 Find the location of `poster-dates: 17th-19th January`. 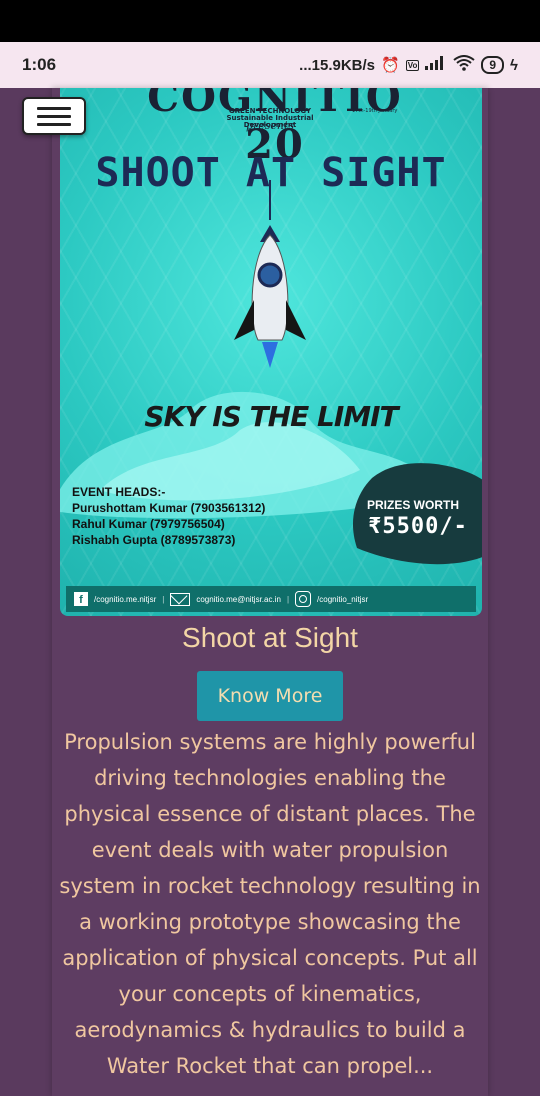

poster-dates: 17th-19th January is located at coordinates (375, 111).